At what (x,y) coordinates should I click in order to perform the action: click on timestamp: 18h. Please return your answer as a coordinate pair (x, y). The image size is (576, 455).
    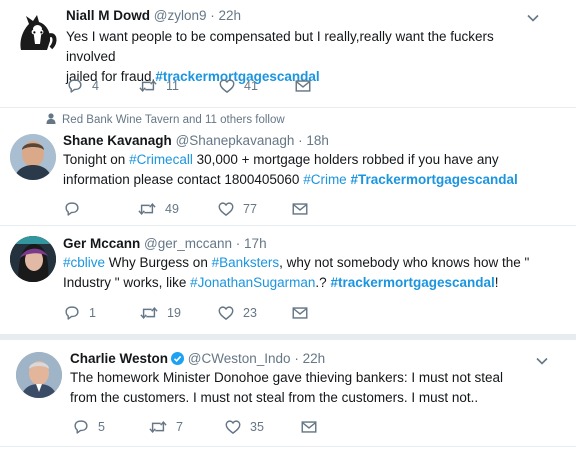
    Looking at the image, I should click on (317, 140).